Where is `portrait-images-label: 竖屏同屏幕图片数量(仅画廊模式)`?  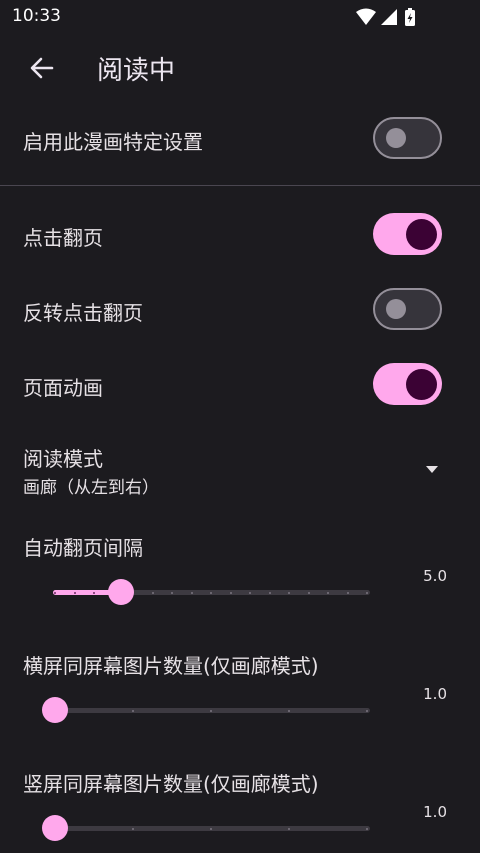 portrait-images-label: 竖屏同屏幕图片数量(仅画廊模式) is located at coordinates (171, 784).